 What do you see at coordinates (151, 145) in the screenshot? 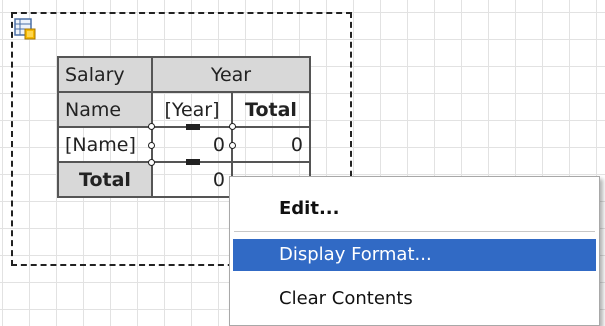
I see `resize-handle-left` at bounding box center [151, 145].